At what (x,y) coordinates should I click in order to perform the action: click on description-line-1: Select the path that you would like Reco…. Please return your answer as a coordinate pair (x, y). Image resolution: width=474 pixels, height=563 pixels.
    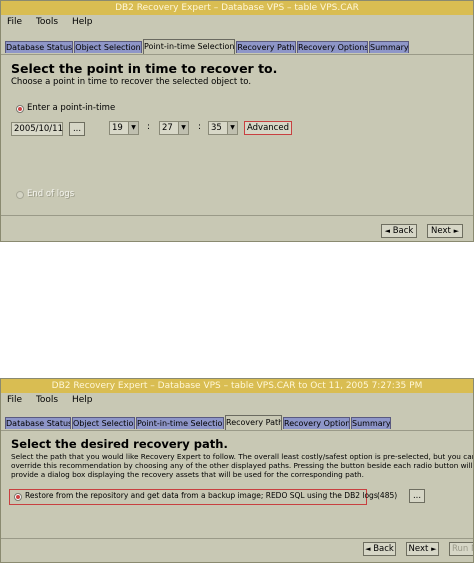
    Looking at the image, I should click on (242, 456).